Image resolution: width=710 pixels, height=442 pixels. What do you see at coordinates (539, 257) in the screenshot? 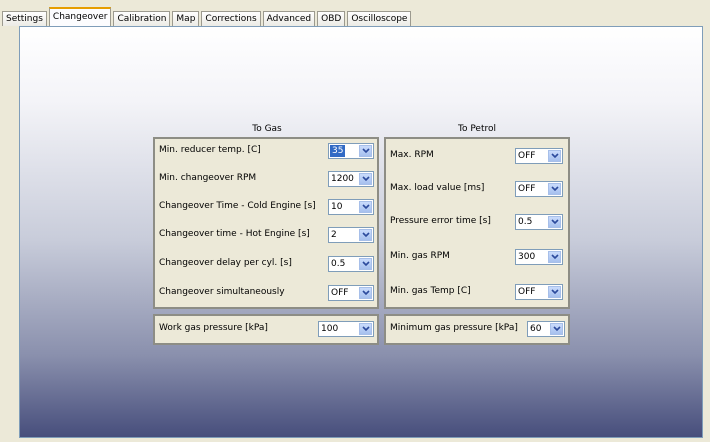
I see `min-gas-rpm-select: 300` at bounding box center [539, 257].